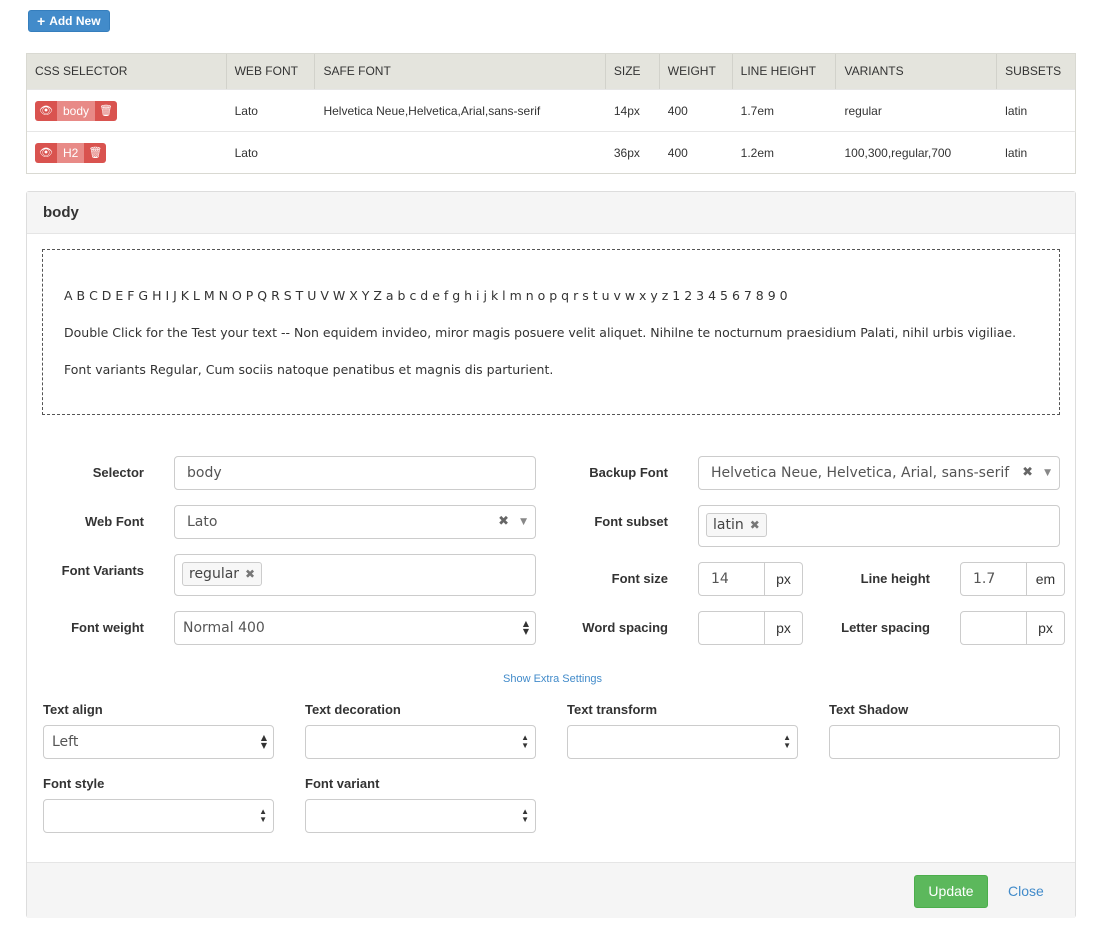  I want to click on selector-label: Selector, so click(118, 472).